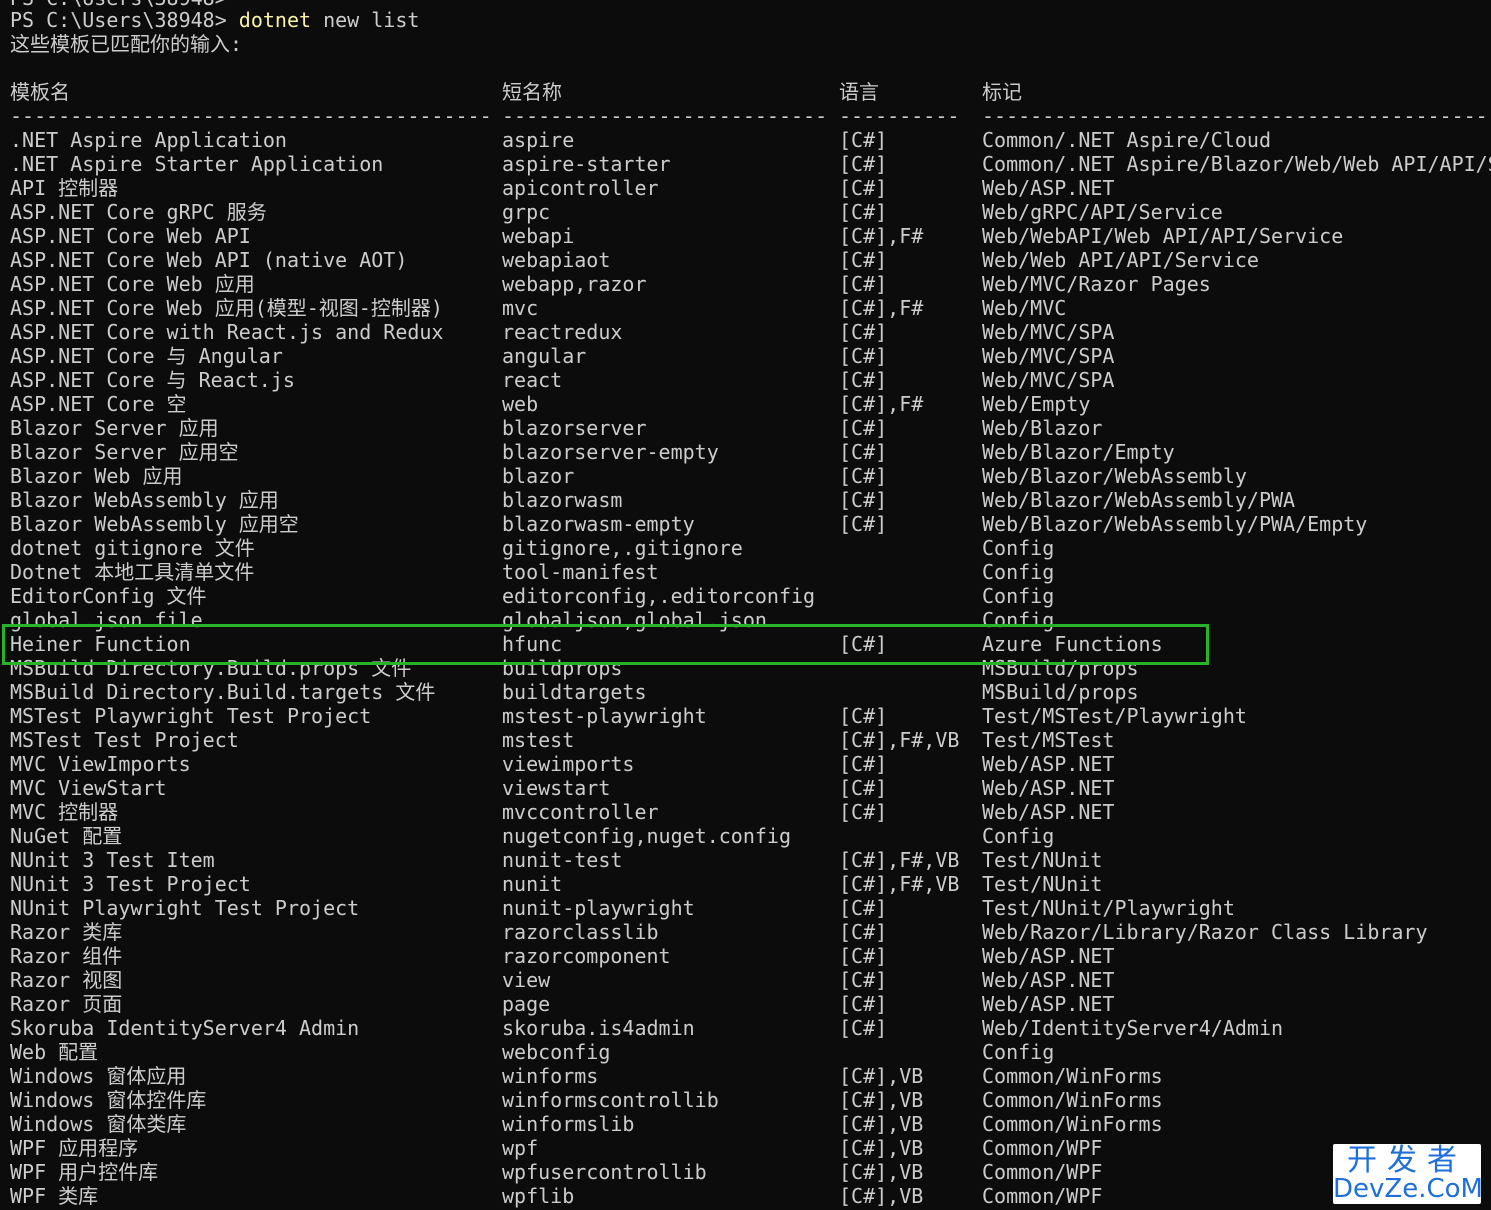  I want to click on template-name-cell: ASP.NET Core Web API (native AOT), so click(209, 260).